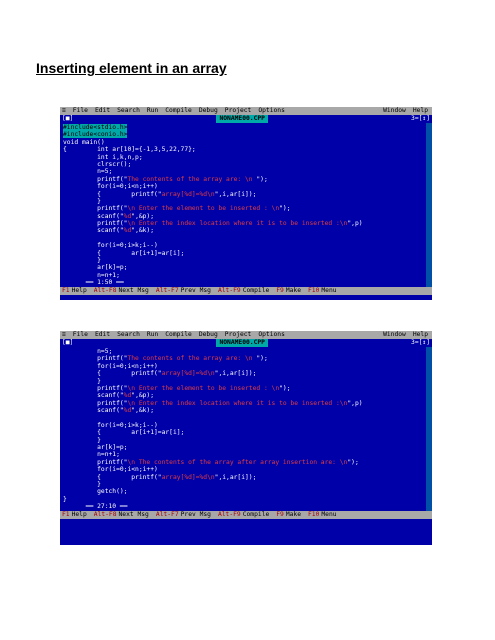  Describe the element at coordinates (95, 492) in the screenshot. I see `code-line: getch();` at that location.